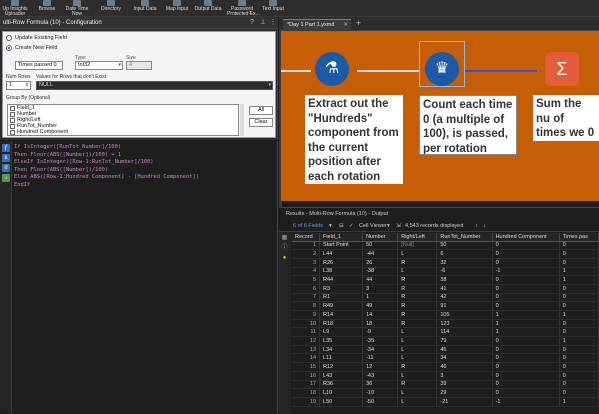  I want to click on table-cell: 1, so click(380, 298).